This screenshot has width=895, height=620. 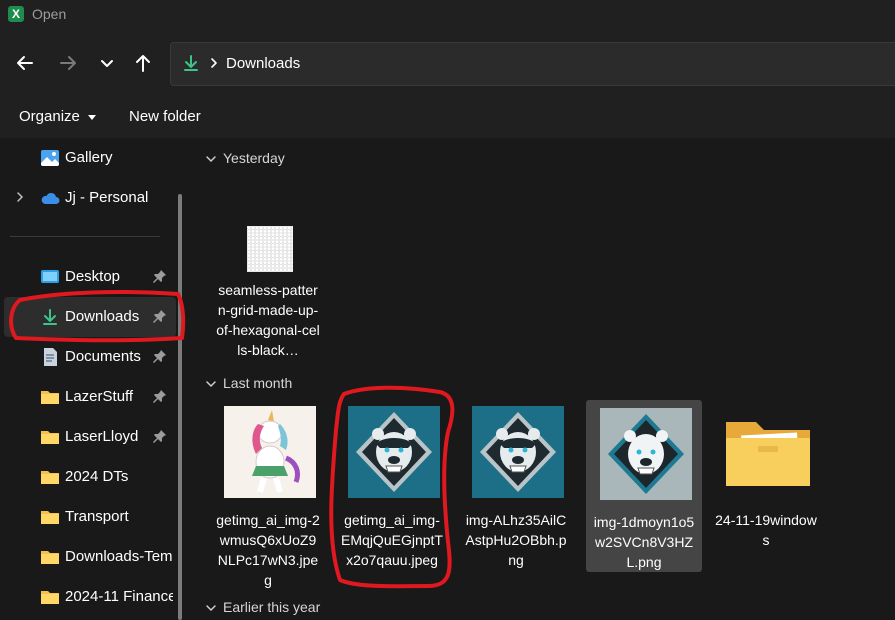 What do you see at coordinates (766, 530) in the screenshot?
I see `file-name: 24-11-19windows` at bounding box center [766, 530].